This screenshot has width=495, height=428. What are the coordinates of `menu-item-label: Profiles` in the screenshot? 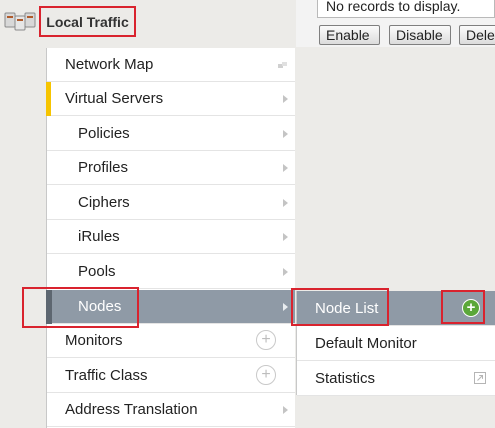 It's located at (103, 167).